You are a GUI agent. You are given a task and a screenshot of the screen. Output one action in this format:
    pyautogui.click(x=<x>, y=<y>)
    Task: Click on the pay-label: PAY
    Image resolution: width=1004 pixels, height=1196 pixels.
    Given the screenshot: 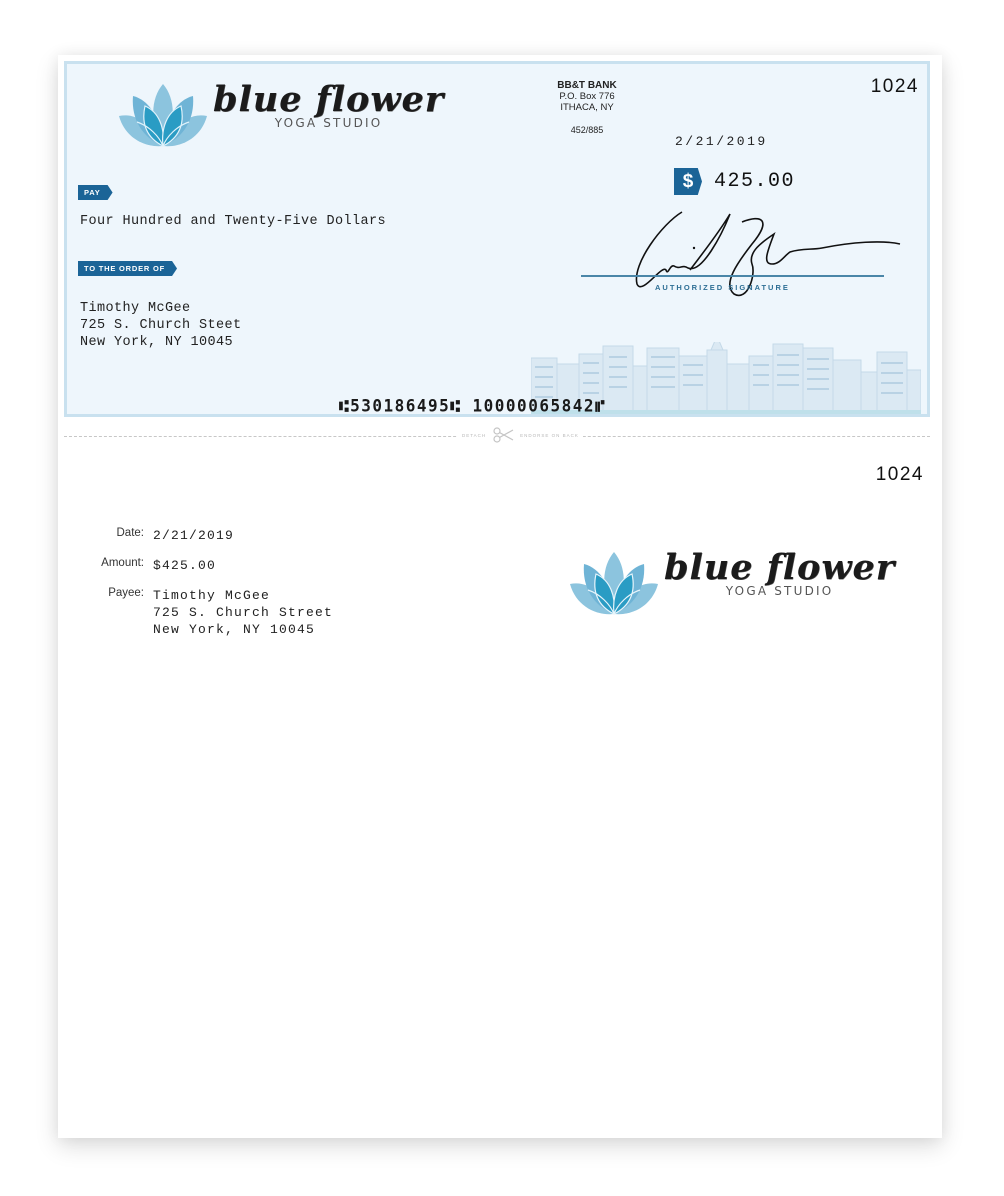 What is the action you would take?
    pyautogui.click(x=95, y=192)
    